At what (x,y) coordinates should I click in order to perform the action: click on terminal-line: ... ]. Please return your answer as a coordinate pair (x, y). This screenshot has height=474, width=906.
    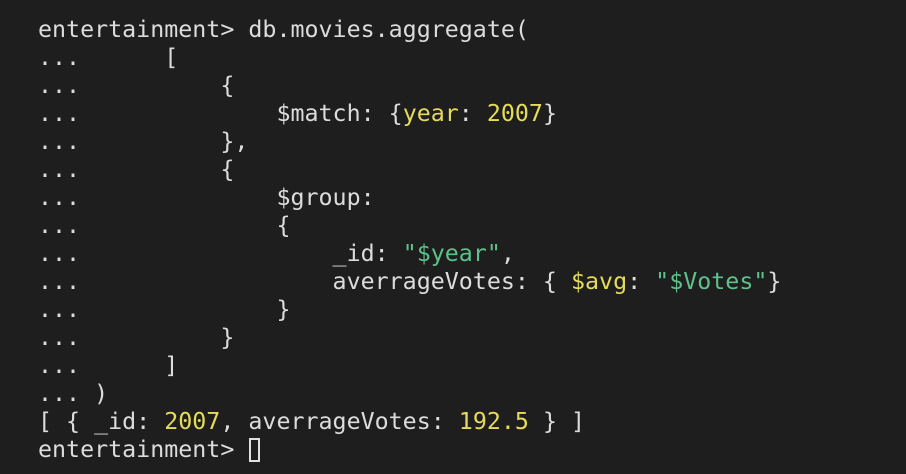
    Looking at the image, I should click on (472, 366).